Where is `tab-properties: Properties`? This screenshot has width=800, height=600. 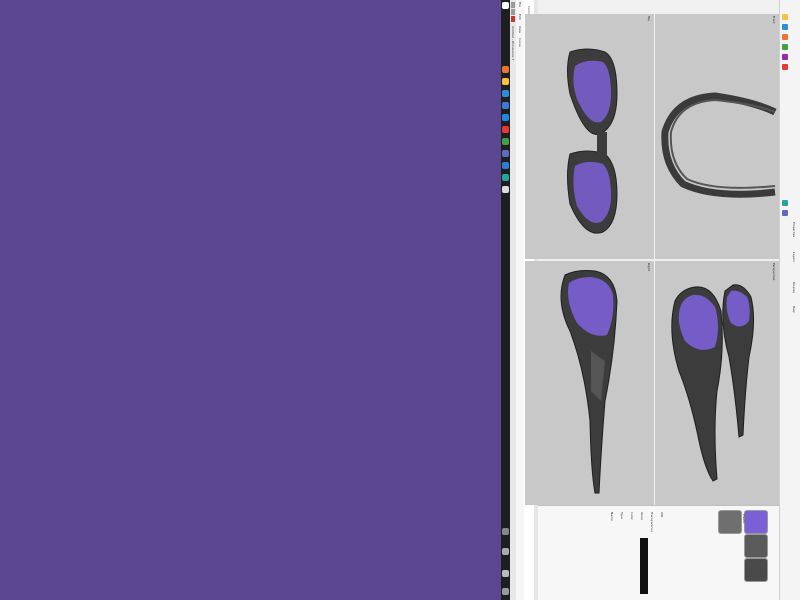 tab-properties: Properties is located at coordinates (794, 229).